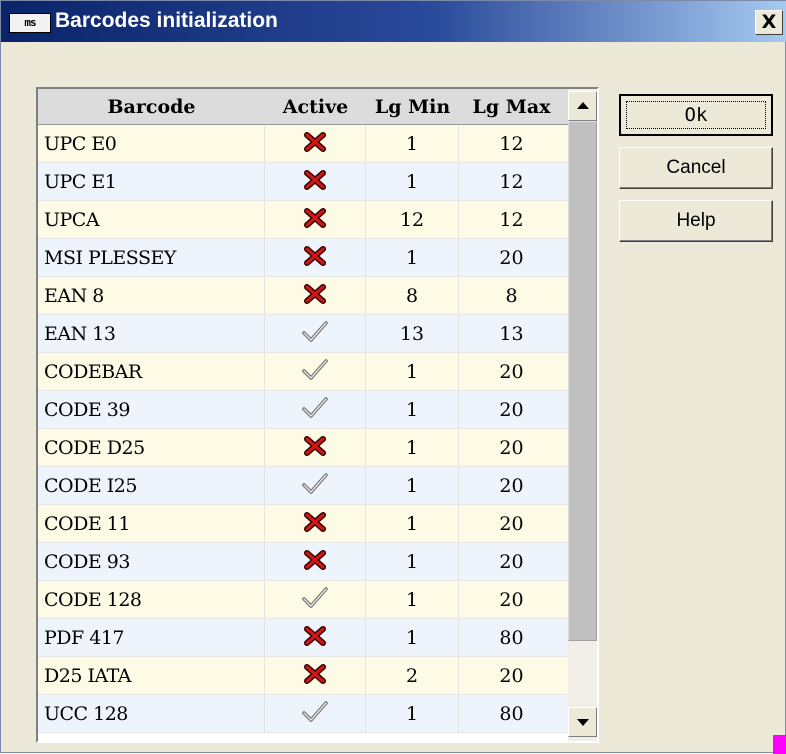 The image size is (786, 754). Describe the element at coordinates (151, 600) in the screenshot. I see `barcode-name-cell: CODE 128` at that location.